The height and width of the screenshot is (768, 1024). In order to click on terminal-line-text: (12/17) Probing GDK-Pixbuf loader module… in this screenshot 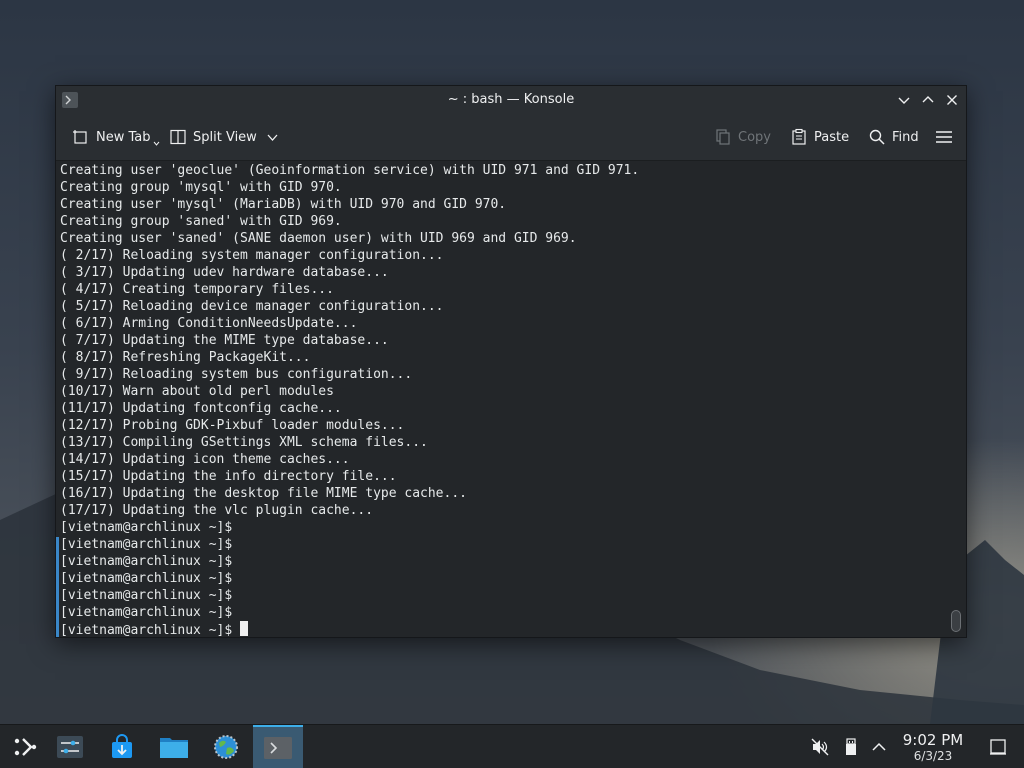, I will do `click(232, 425)`.